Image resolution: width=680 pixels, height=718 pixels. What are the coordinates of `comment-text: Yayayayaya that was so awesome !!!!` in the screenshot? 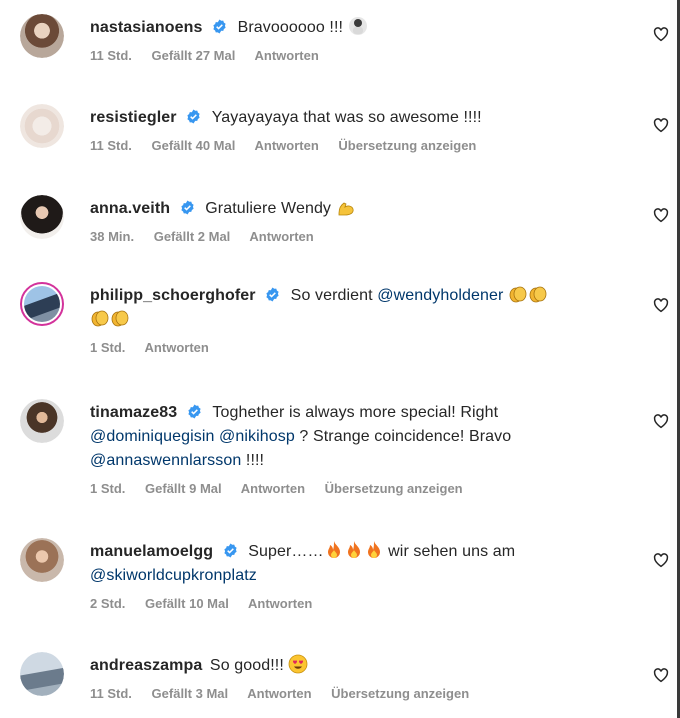 It's located at (346, 117).